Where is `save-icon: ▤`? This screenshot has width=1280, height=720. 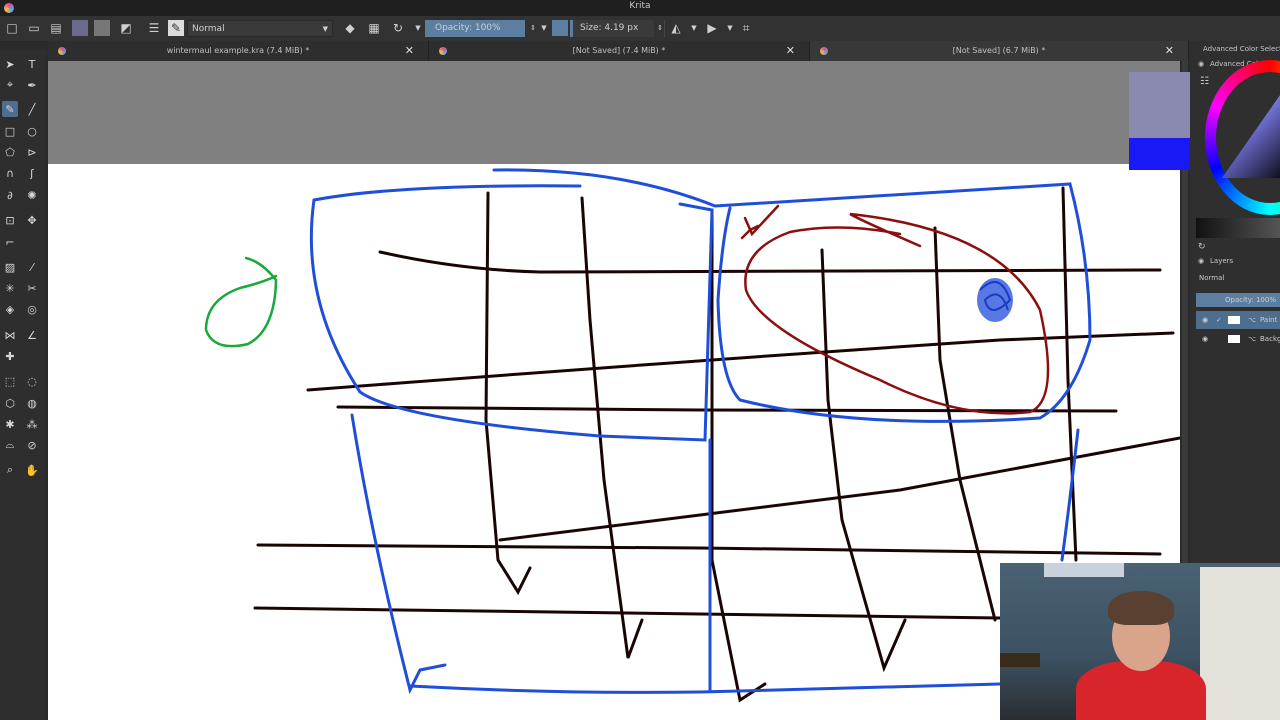
save-icon: ▤ is located at coordinates (56, 28).